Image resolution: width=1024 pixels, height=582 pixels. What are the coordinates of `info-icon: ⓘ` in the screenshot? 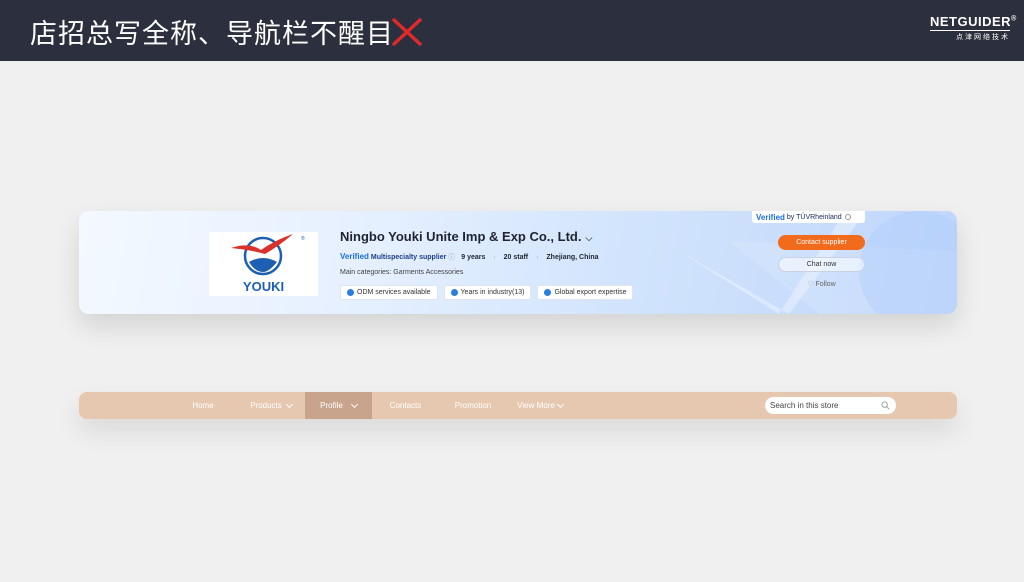 It's located at (451, 257).